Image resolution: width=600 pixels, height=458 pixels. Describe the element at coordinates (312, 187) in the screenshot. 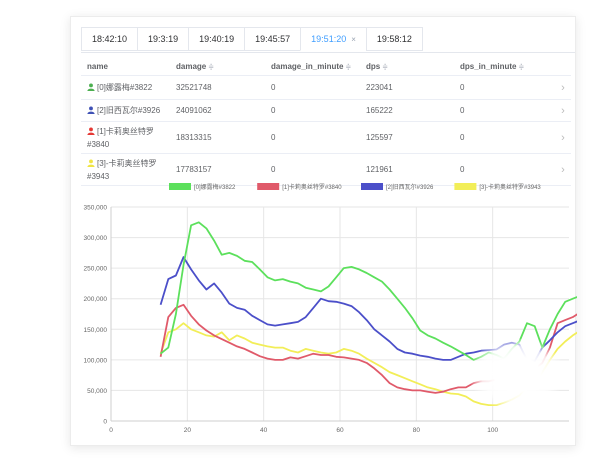

I see `legend-label: [1]卡莉奥丝特罗#3840` at that location.